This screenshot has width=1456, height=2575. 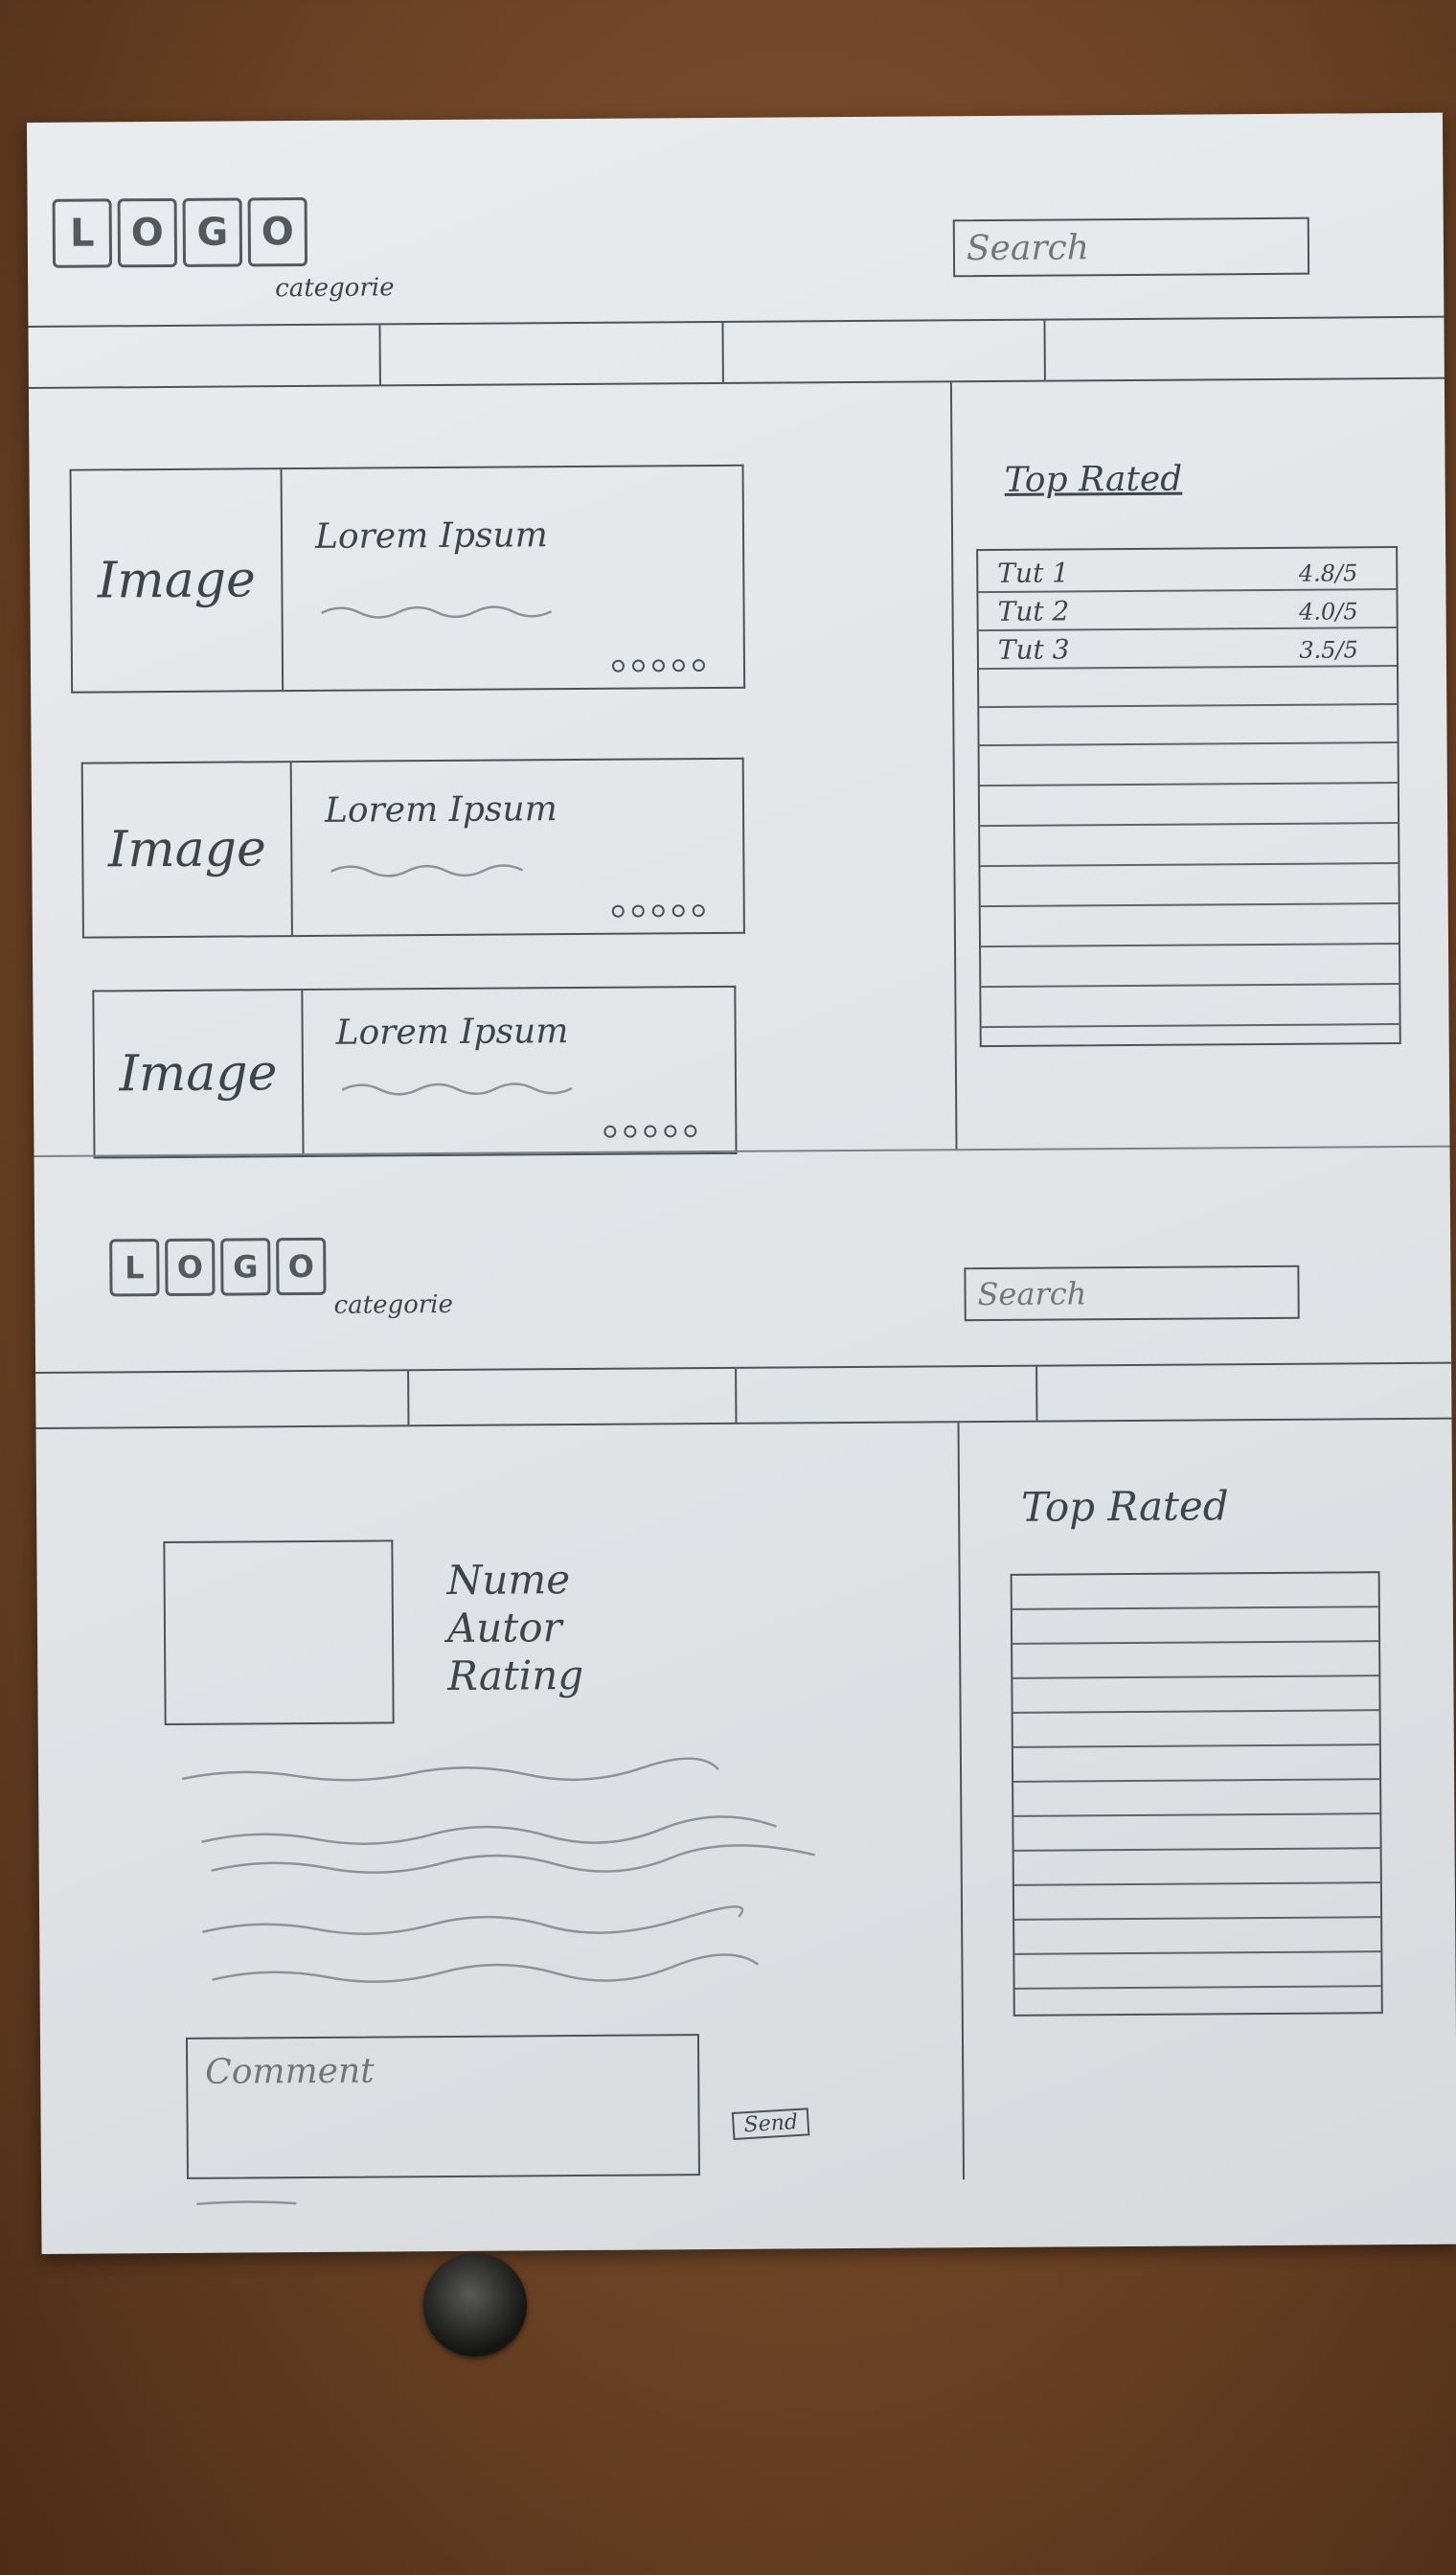 I want to click on comment-input, so click(x=442, y=2106).